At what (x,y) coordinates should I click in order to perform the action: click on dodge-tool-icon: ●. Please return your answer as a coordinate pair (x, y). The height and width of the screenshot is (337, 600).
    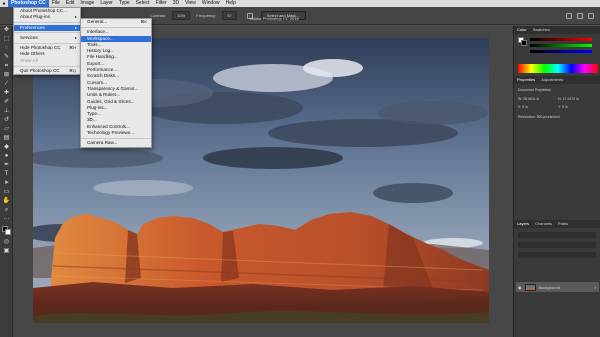
    Looking at the image, I should click on (6, 156).